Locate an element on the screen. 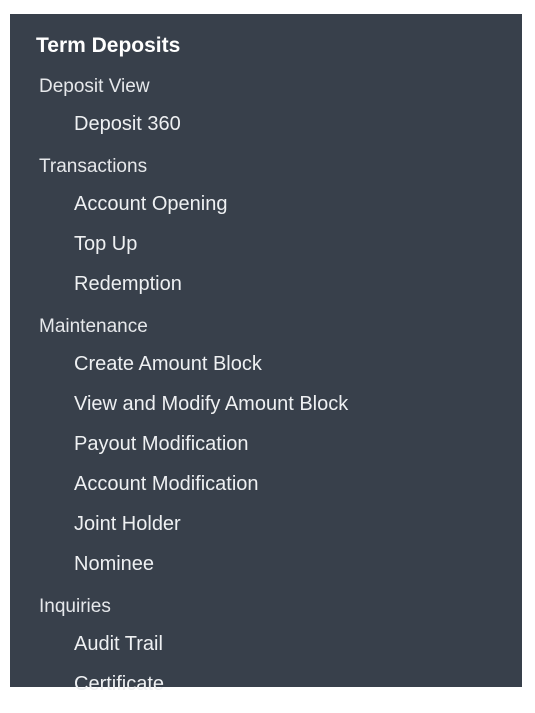 This screenshot has height=713, width=535. section-maintenance: Maintenance is located at coordinates (93, 326).